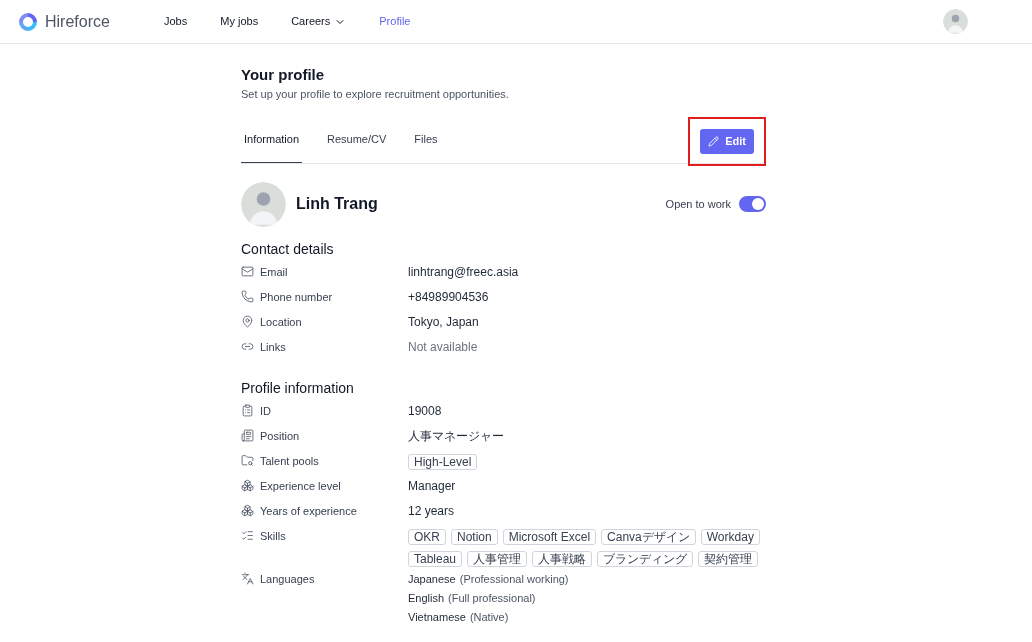 This screenshot has height=642, width=1032. I want to click on checklist-icon, so click(247, 535).